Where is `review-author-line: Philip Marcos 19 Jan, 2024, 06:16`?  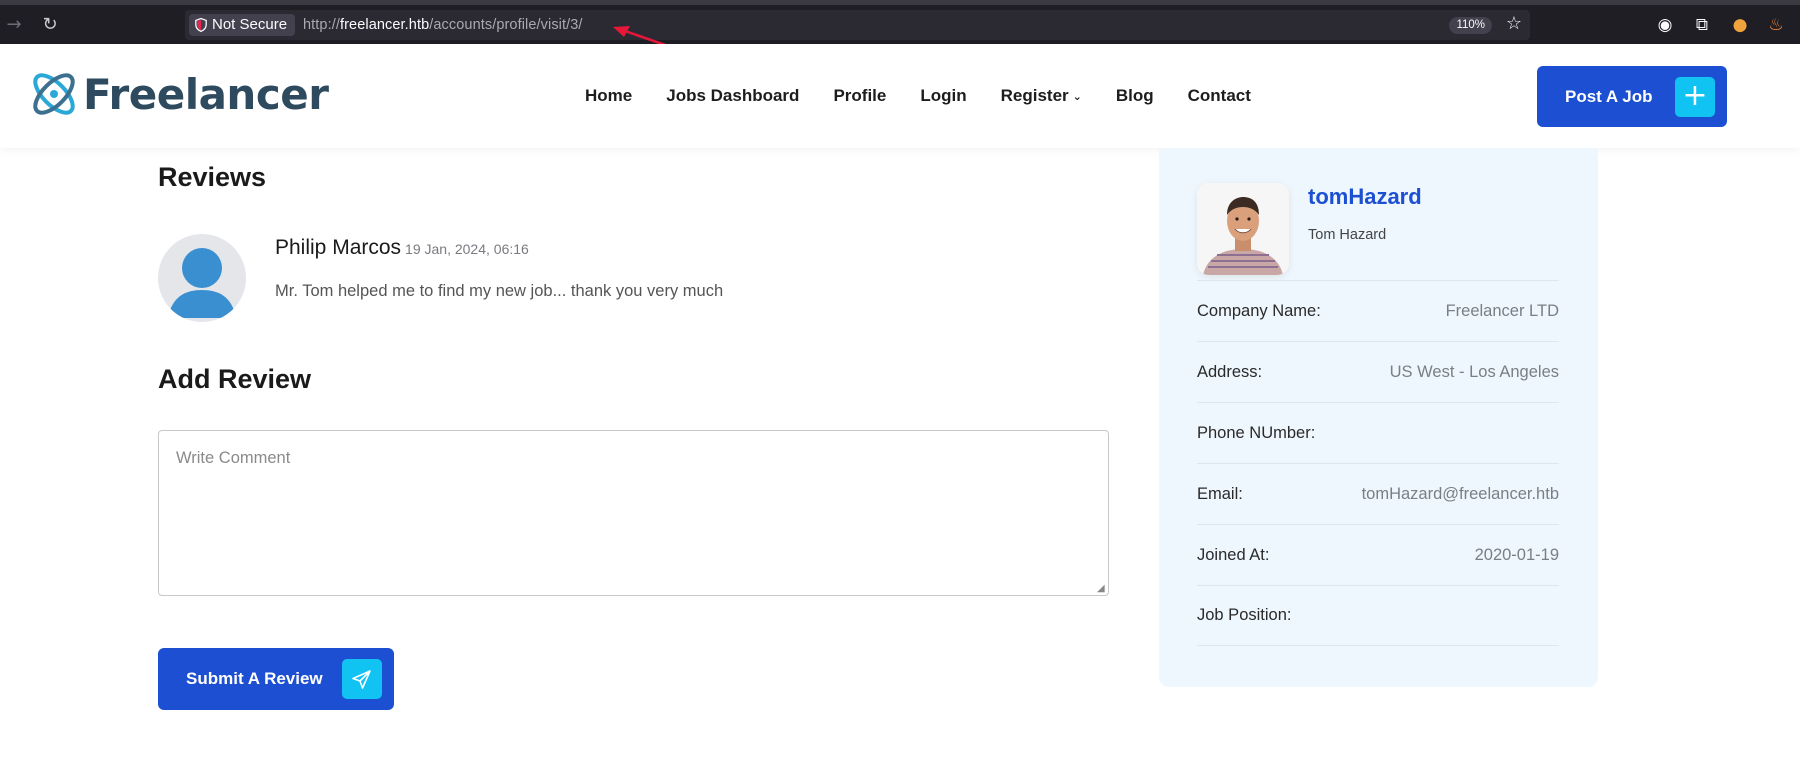
review-author-line: Philip Marcos 19 Jan, 2024, 06:16 is located at coordinates (402, 248).